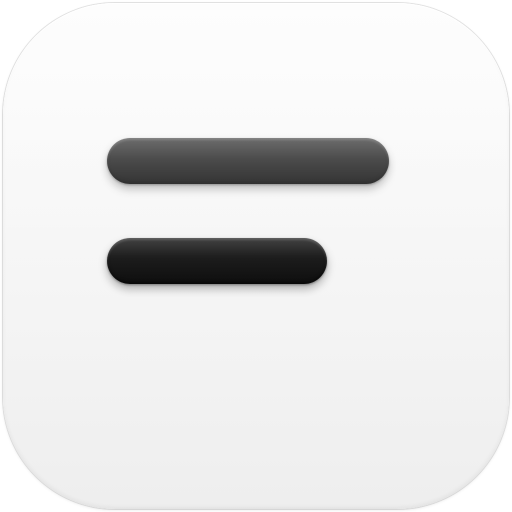 The height and width of the screenshot is (512, 512). Describe the element at coordinates (248, 161) in the screenshot. I see `text-line-long-icon` at that location.